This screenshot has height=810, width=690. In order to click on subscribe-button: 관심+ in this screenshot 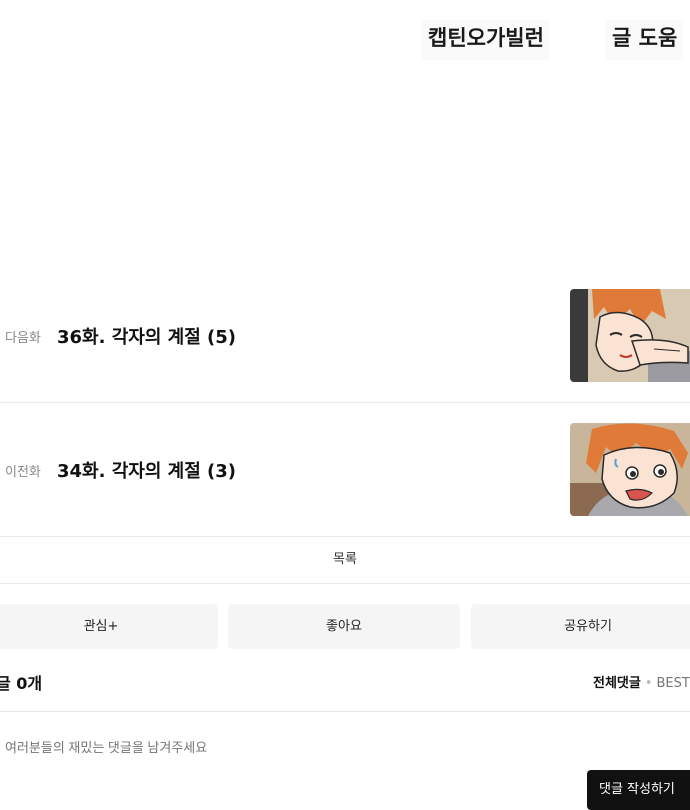, I will do `click(109, 626)`.